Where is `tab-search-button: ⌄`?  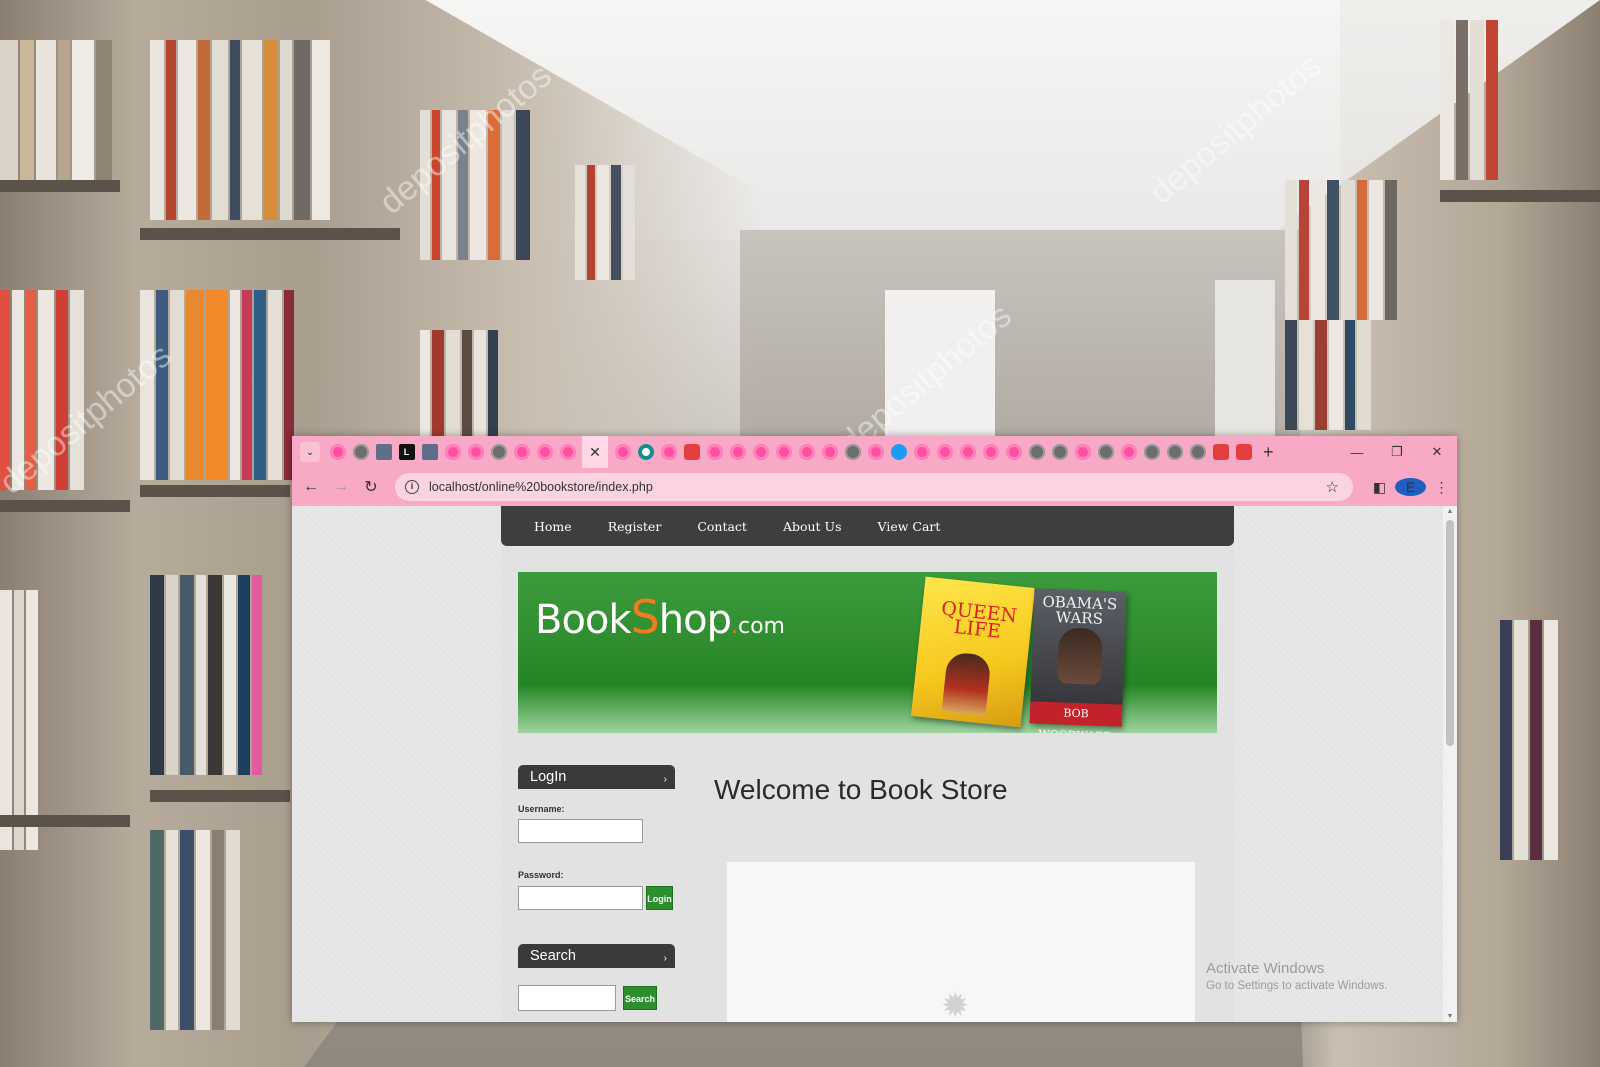 tab-search-button: ⌄ is located at coordinates (310, 452).